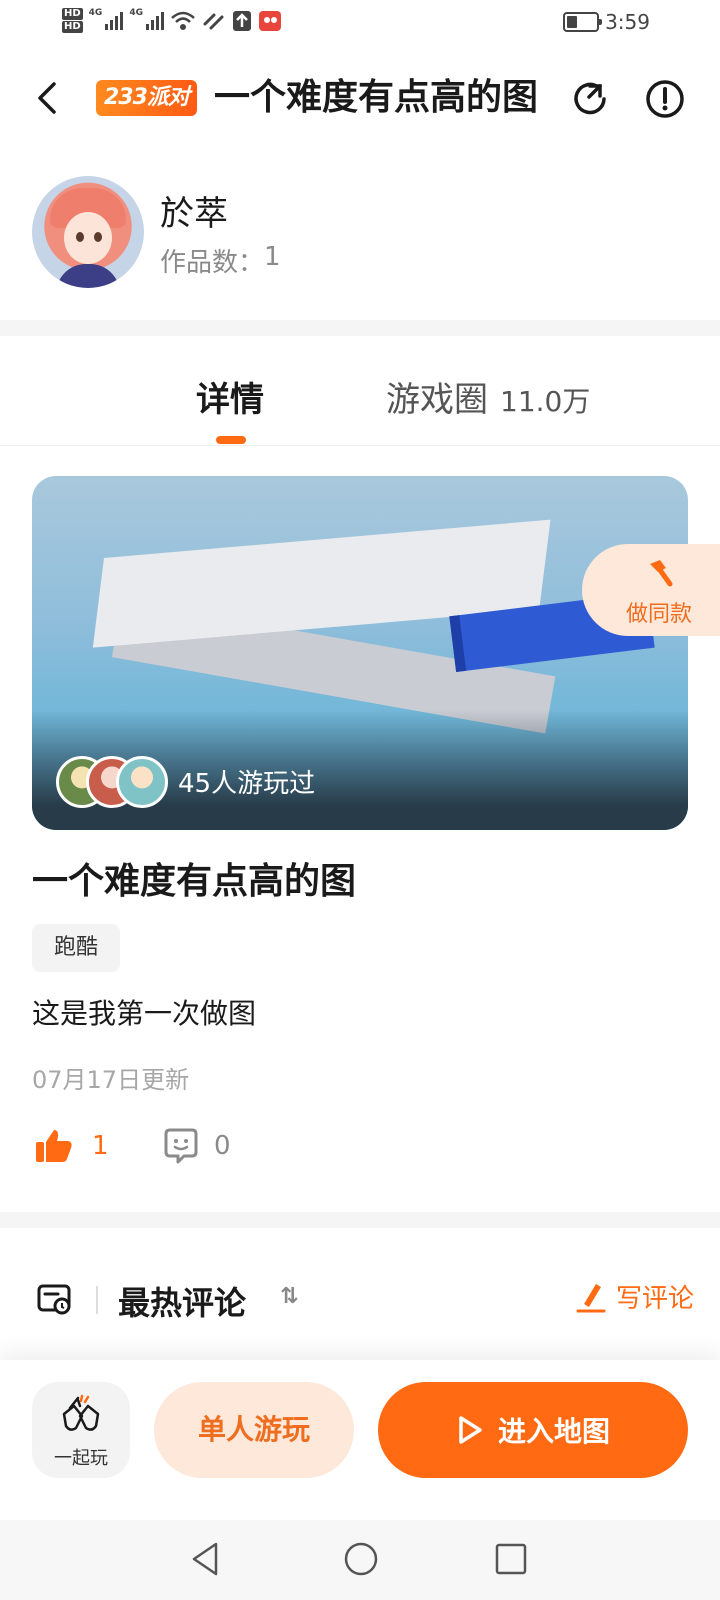 The width and height of the screenshot is (720, 1600). Describe the element at coordinates (76, 948) in the screenshot. I see `game-tag: 跑酷` at that location.